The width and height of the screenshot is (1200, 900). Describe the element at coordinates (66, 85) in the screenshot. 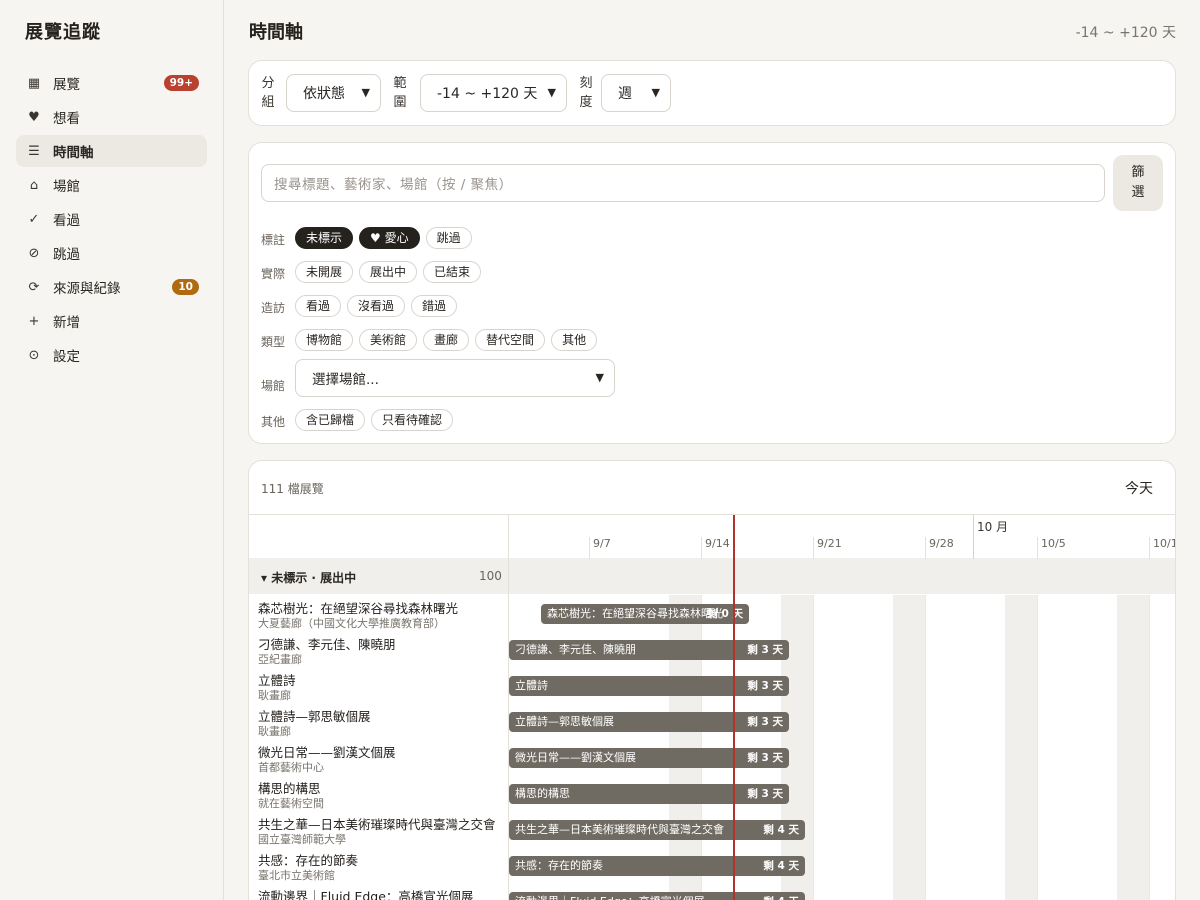

I see `sidebar-item-label: 展覽` at that location.